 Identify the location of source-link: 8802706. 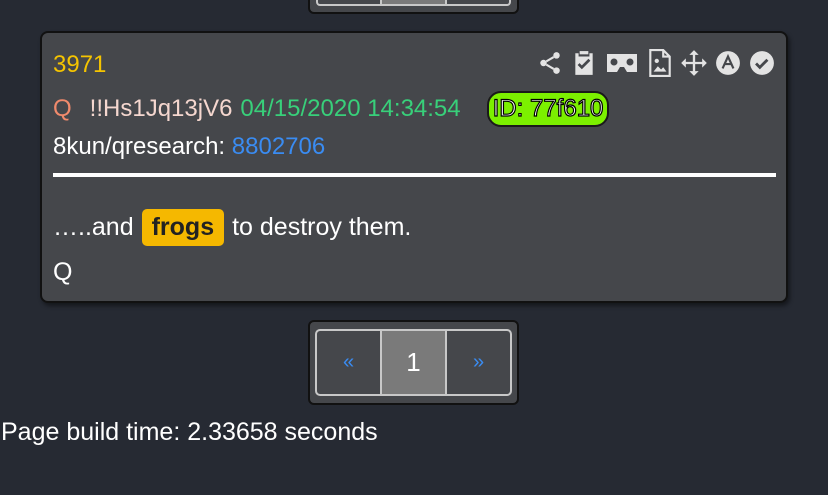
(278, 146).